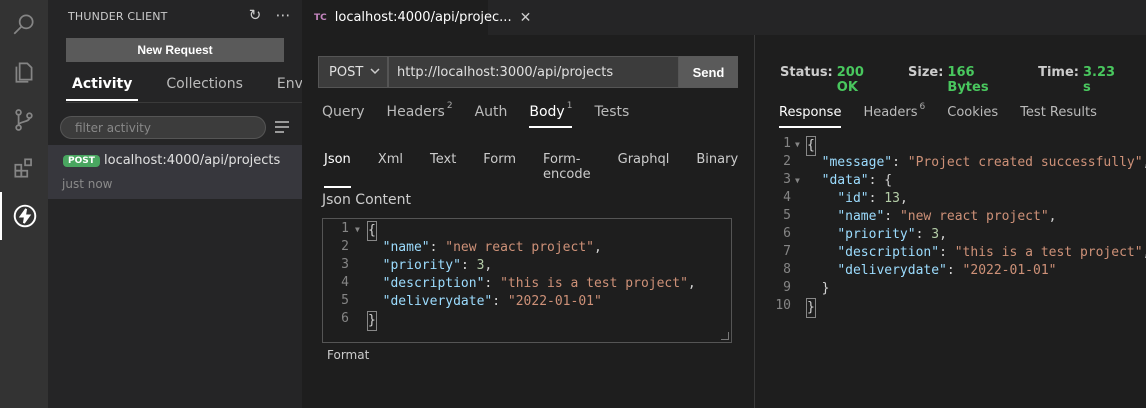 This screenshot has height=408, width=1146. I want to click on sidebar-header-actions: ↻ ⋯, so click(269, 15).